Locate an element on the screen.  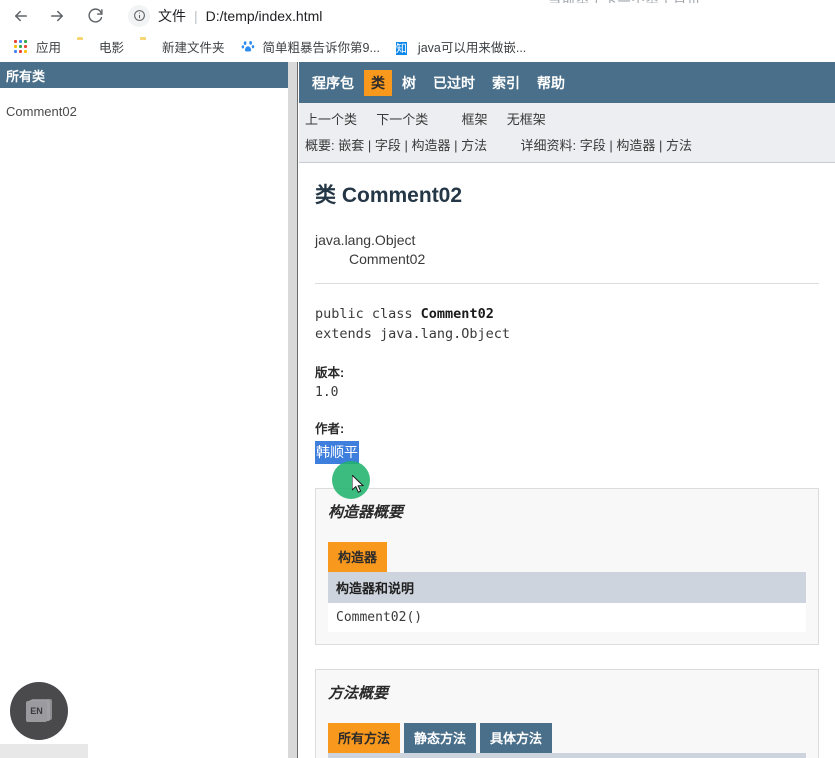
frame-divider-scrollbar is located at coordinates (293, 410).